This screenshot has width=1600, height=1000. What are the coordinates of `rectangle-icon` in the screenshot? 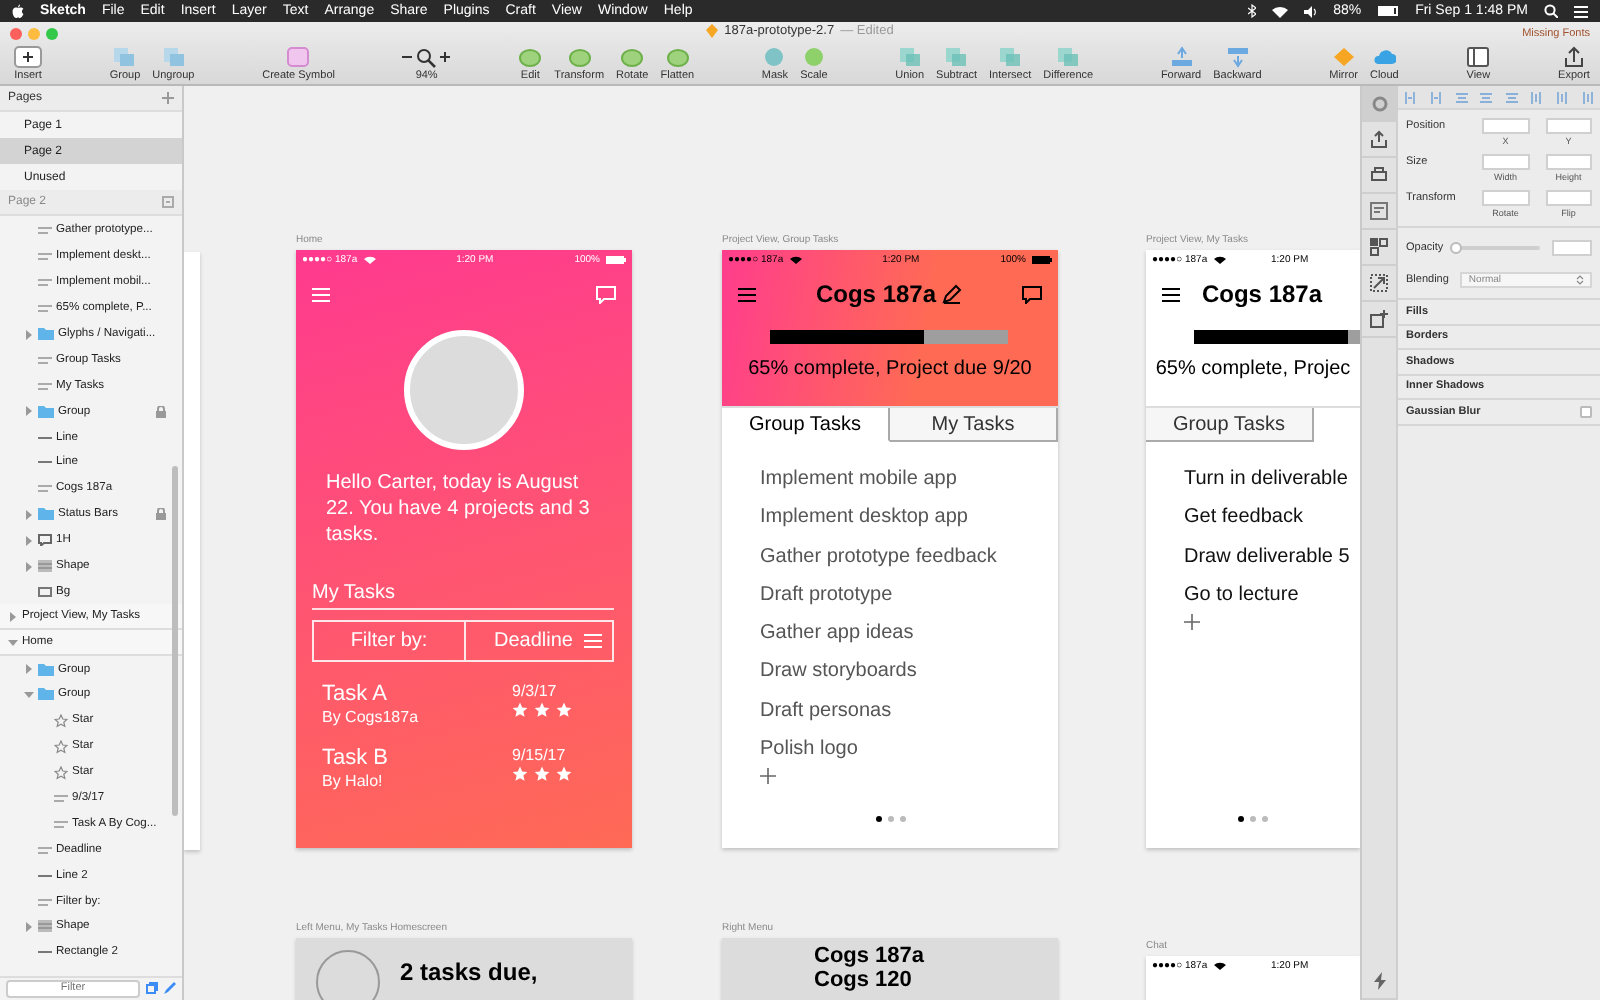 It's located at (45, 591).